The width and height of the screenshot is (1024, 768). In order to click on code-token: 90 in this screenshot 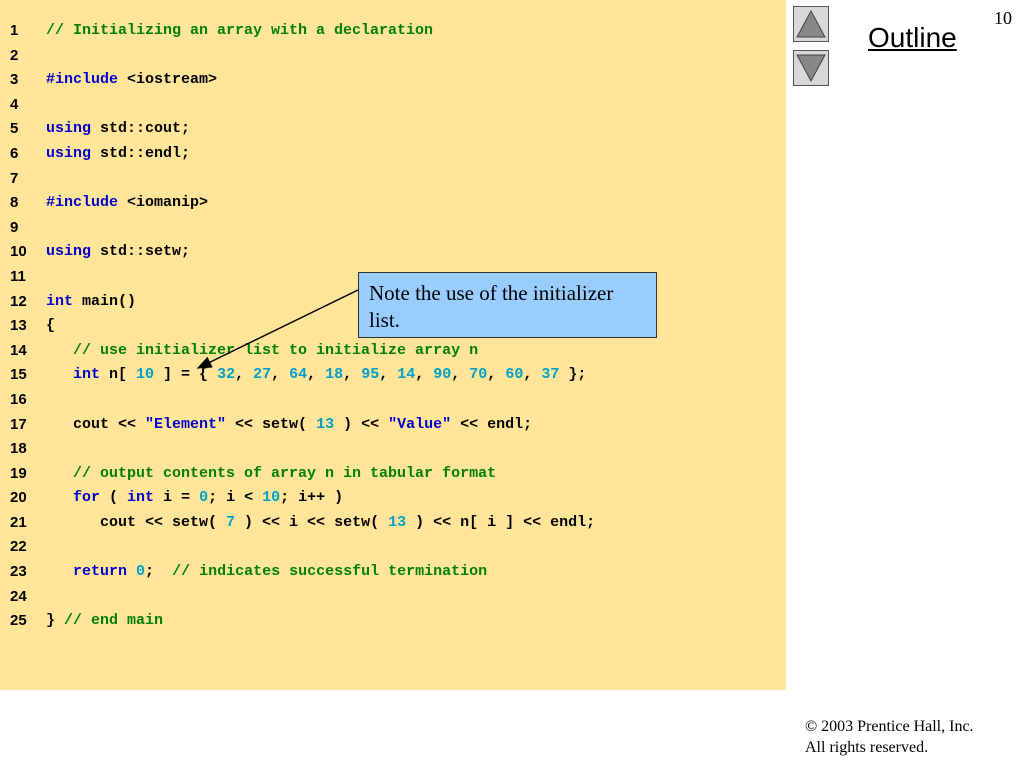, I will do `click(442, 375)`.